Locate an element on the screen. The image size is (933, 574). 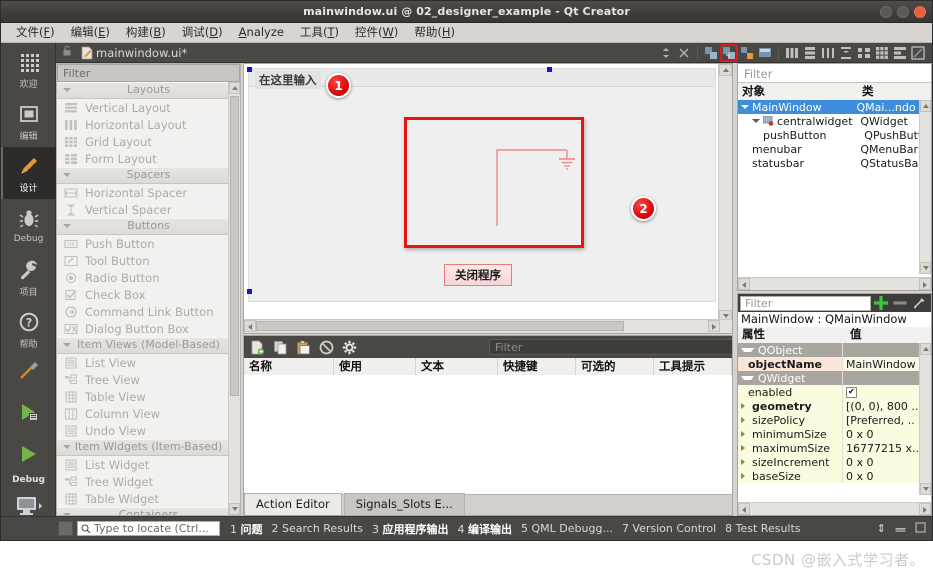
minimize-button is located at coordinates (886, 12).